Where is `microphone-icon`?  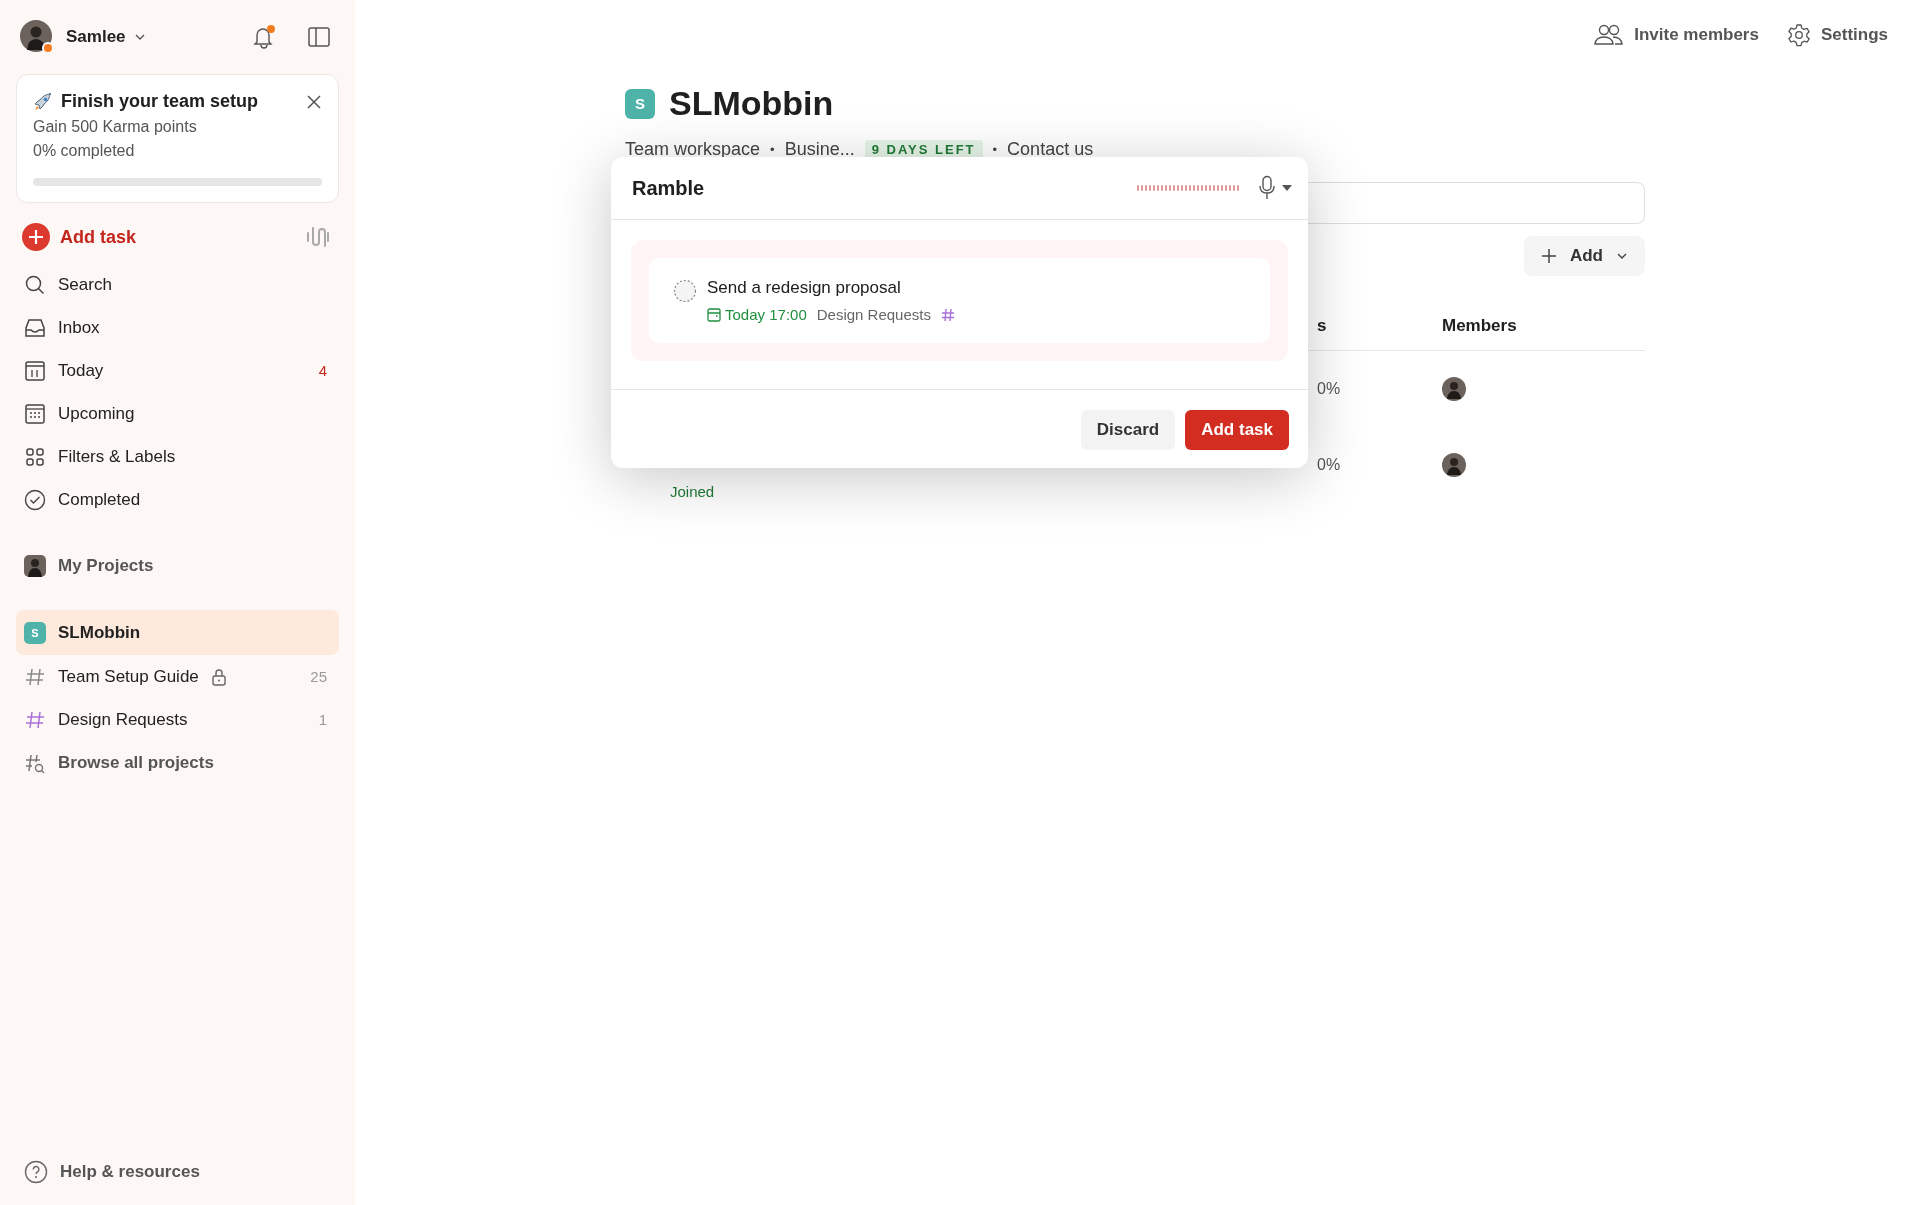
microphone-icon is located at coordinates (1267, 188).